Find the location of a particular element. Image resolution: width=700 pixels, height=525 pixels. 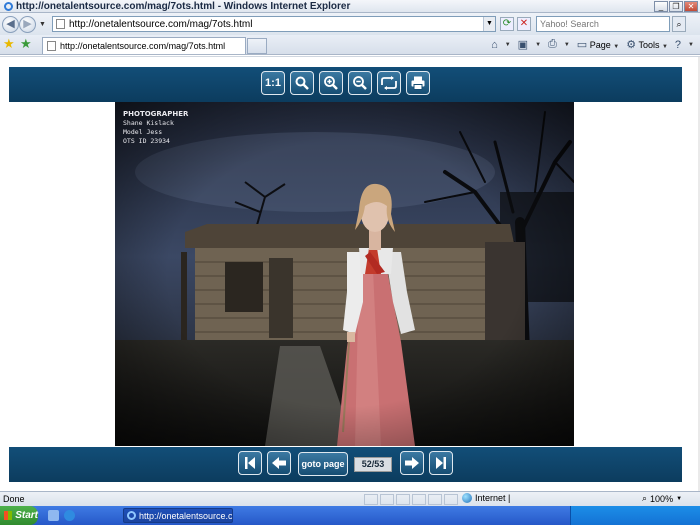

tools-menu: ⚙ Tools ▼ is located at coordinates (647, 44).